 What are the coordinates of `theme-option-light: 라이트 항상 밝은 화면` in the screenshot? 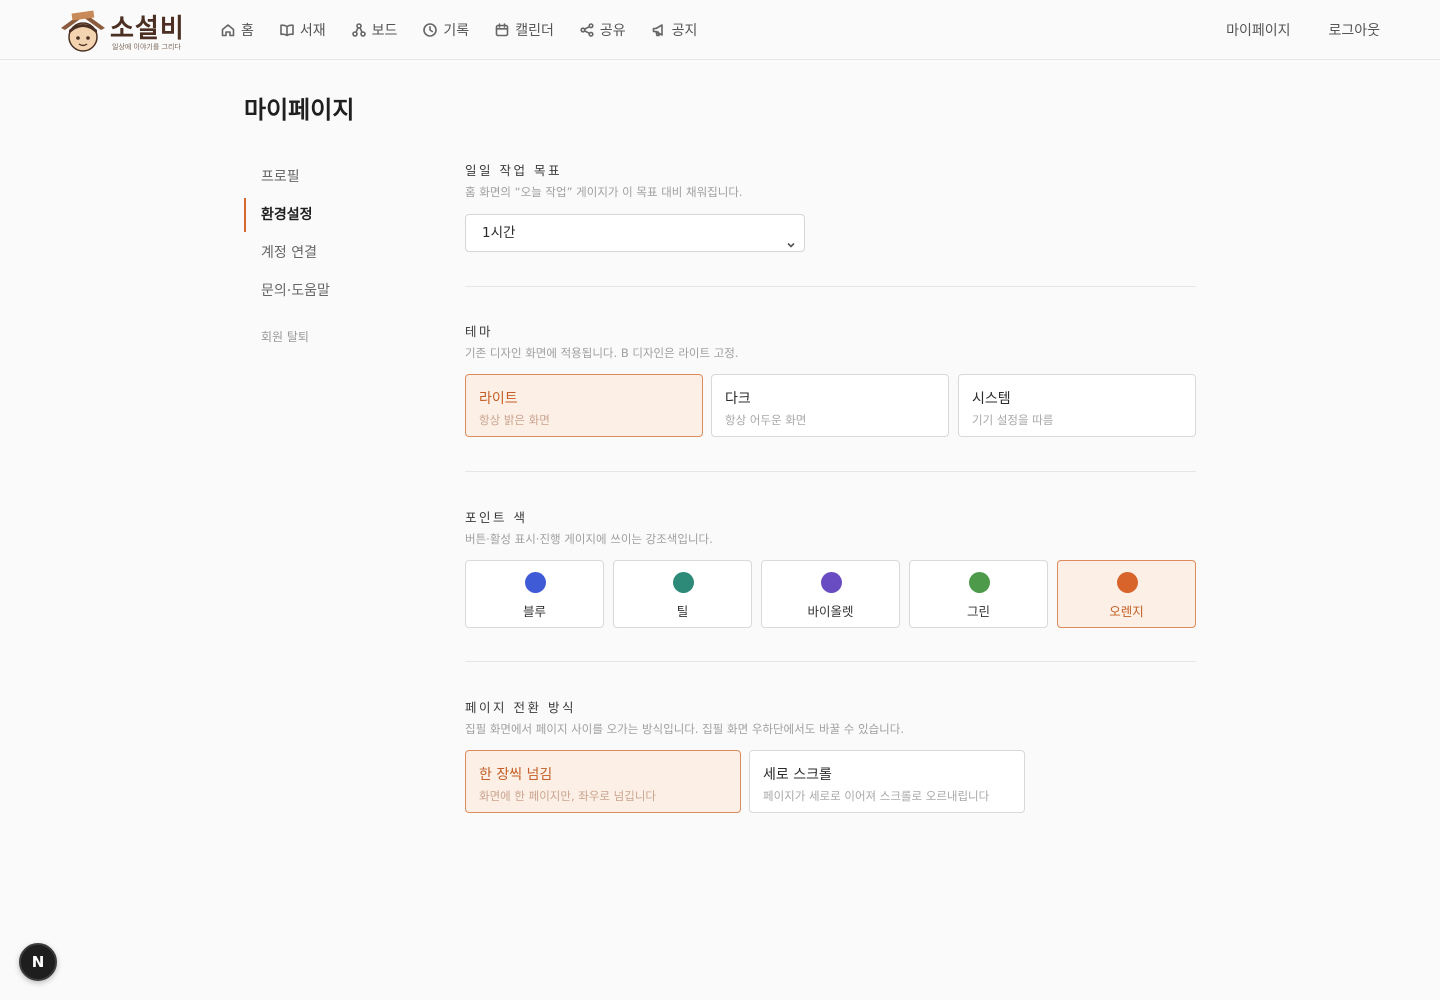 It's located at (584, 405).